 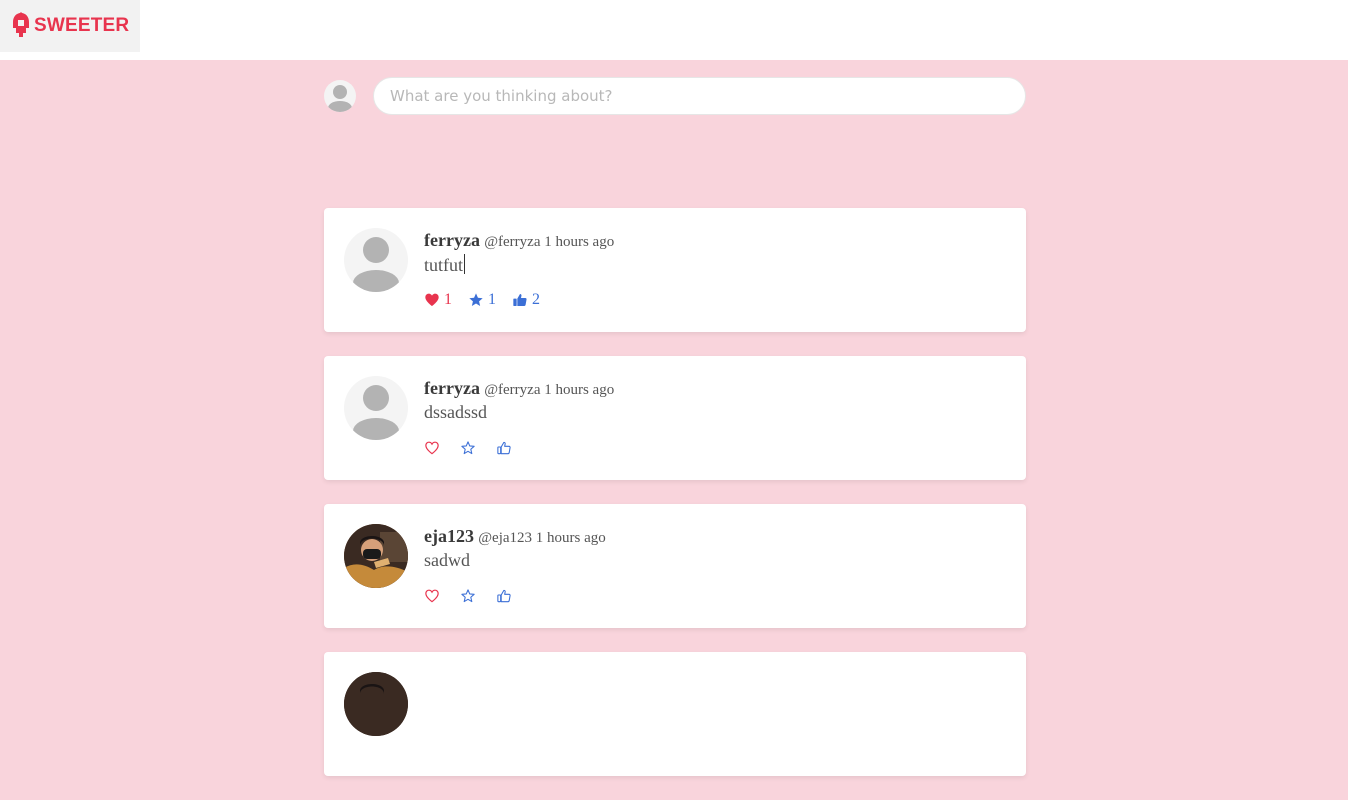 I want to click on star-button: 1, so click(x=482, y=300).